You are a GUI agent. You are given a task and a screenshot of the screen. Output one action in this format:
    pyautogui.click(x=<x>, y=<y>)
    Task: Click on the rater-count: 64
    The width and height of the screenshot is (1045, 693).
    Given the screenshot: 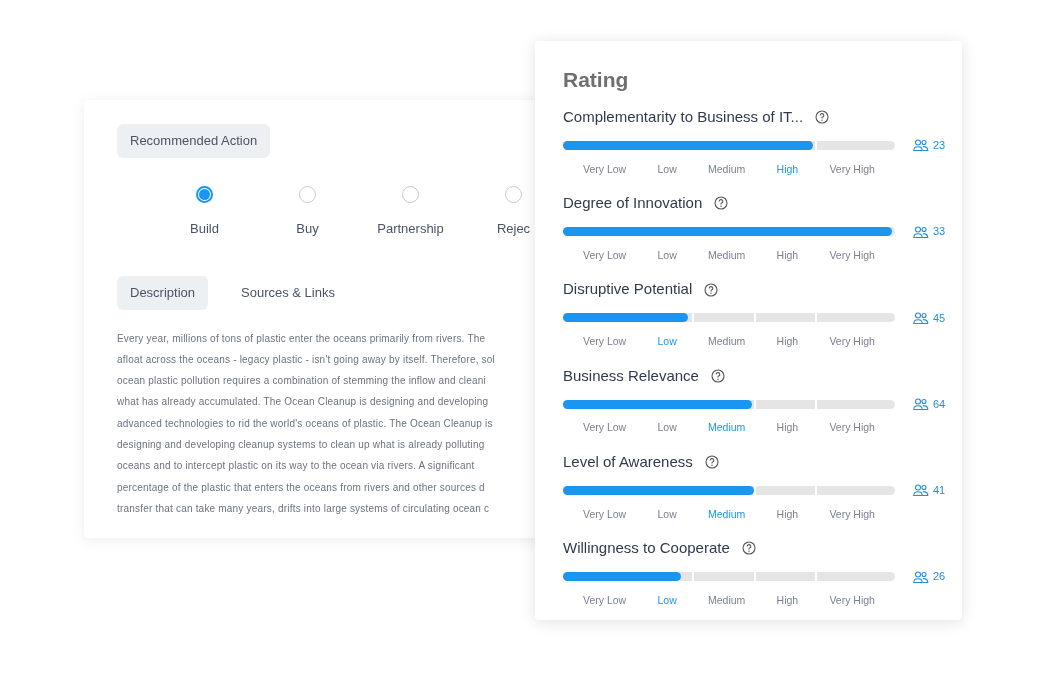 What is the action you would take?
    pyautogui.click(x=939, y=404)
    